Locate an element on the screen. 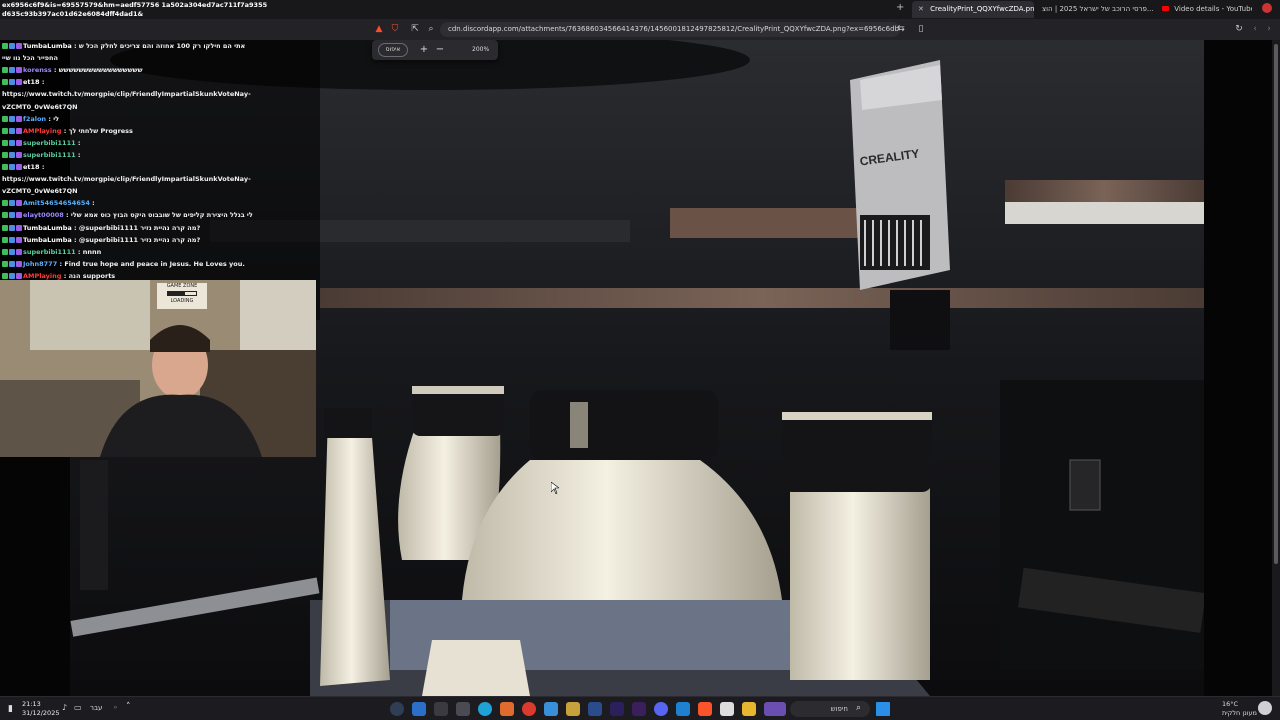 The image size is (1280, 720). zoom-in-button: + is located at coordinates (424, 50).